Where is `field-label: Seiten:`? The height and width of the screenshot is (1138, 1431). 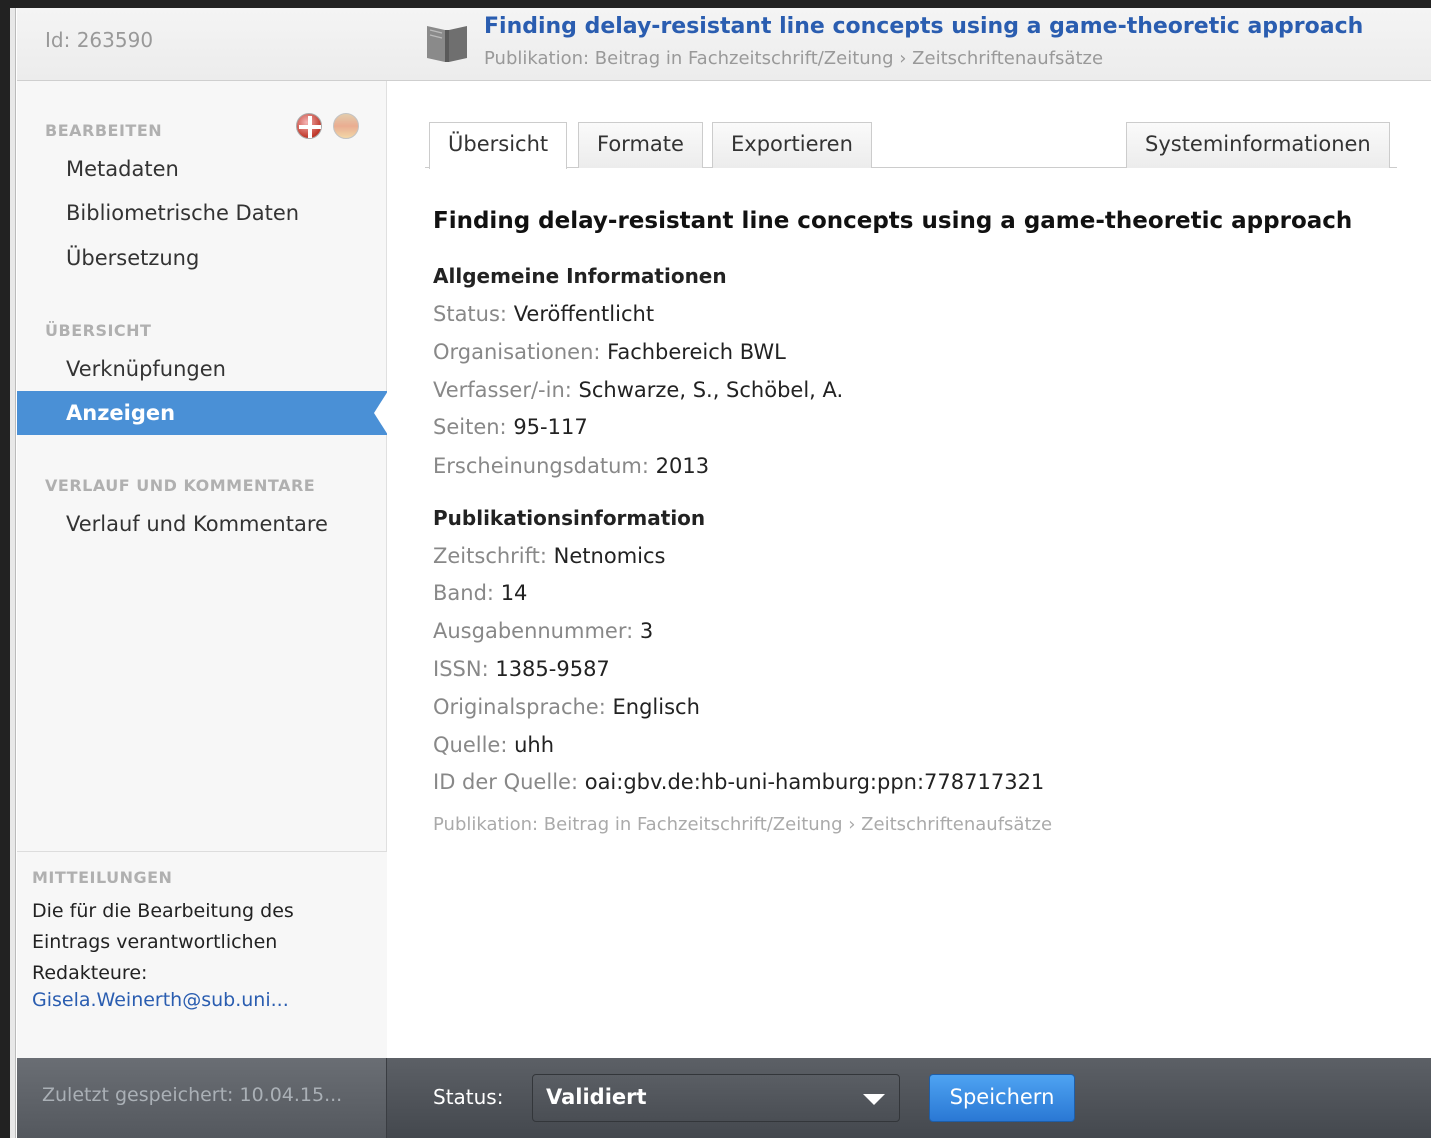 field-label: Seiten: is located at coordinates (470, 427).